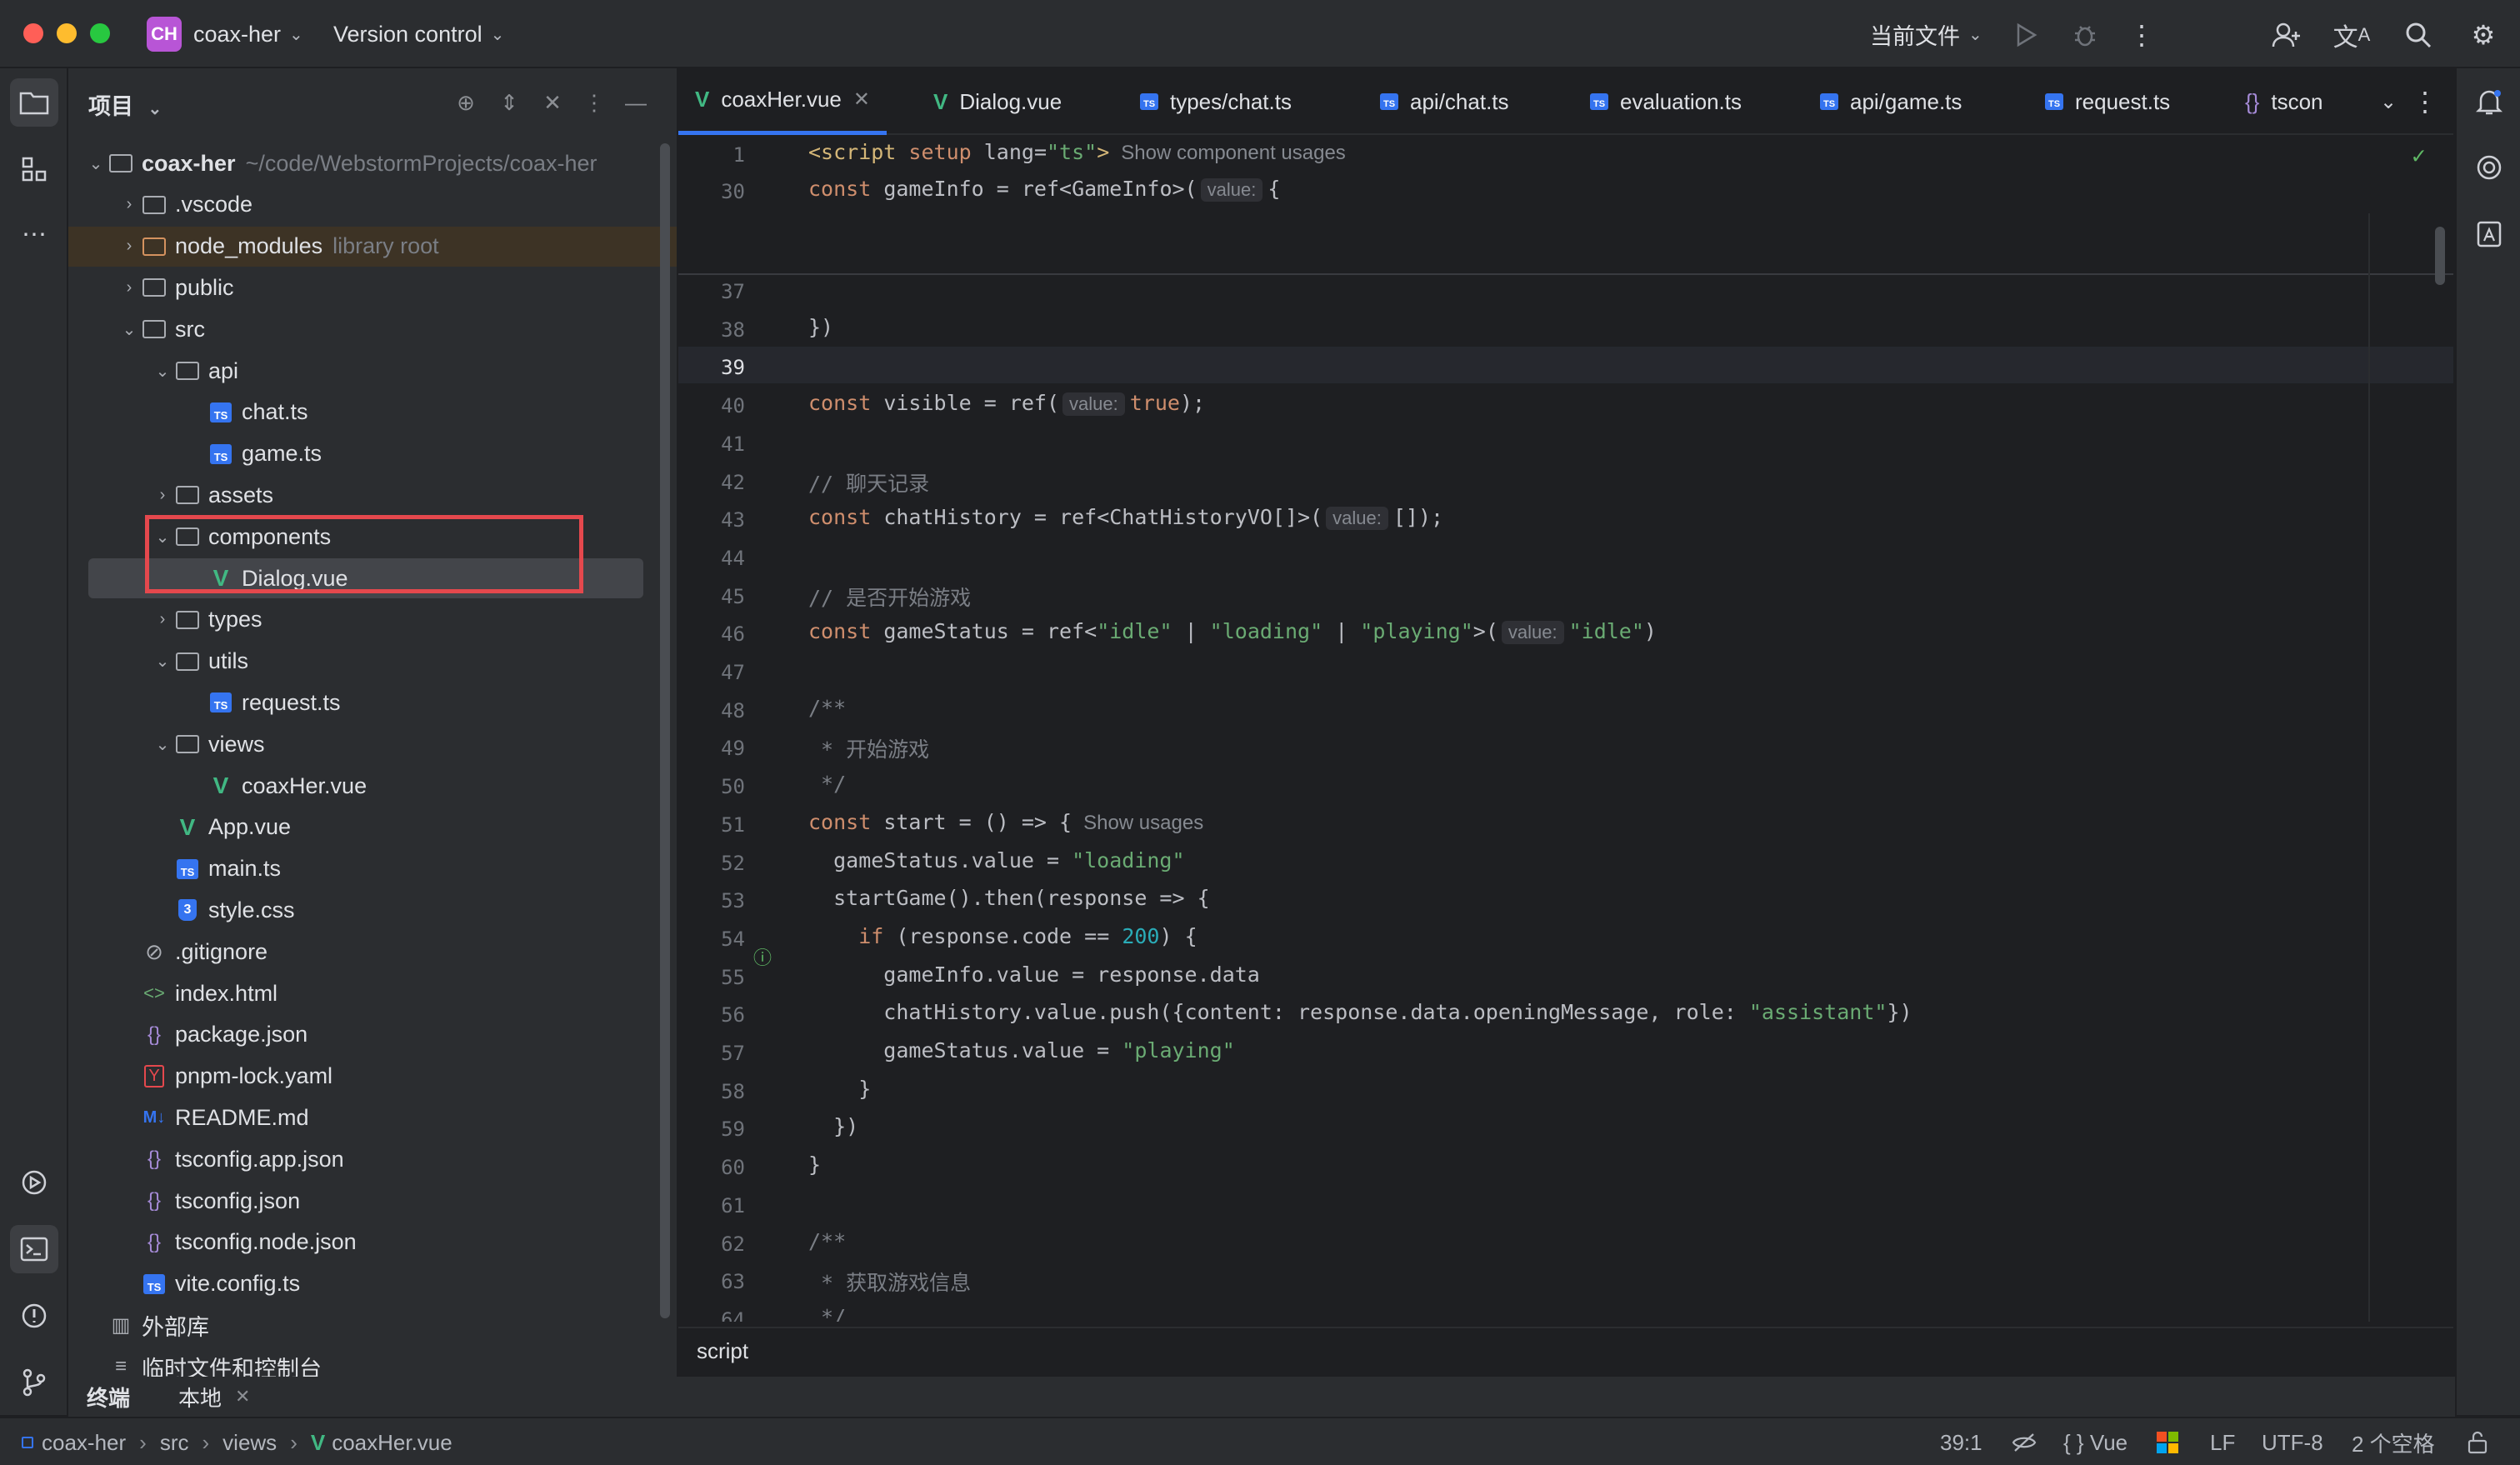  Describe the element at coordinates (2418, 35) in the screenshot. I see `search-icon` at that location.